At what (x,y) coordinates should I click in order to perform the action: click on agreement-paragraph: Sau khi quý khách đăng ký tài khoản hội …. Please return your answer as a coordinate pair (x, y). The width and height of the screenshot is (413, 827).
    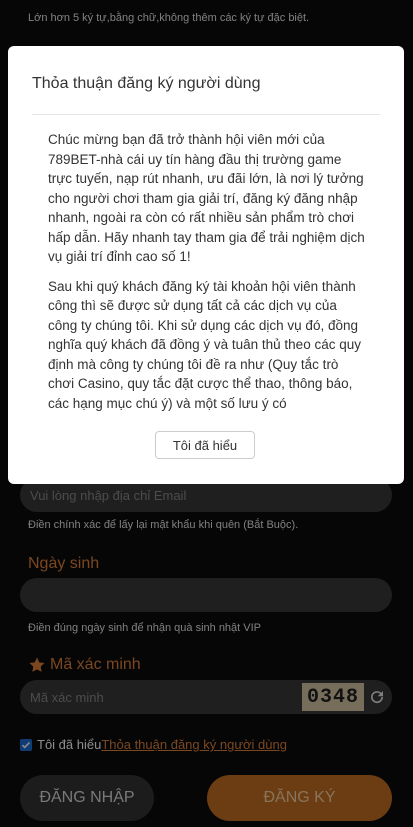
    Looking at the image, I should click on (204, 344).